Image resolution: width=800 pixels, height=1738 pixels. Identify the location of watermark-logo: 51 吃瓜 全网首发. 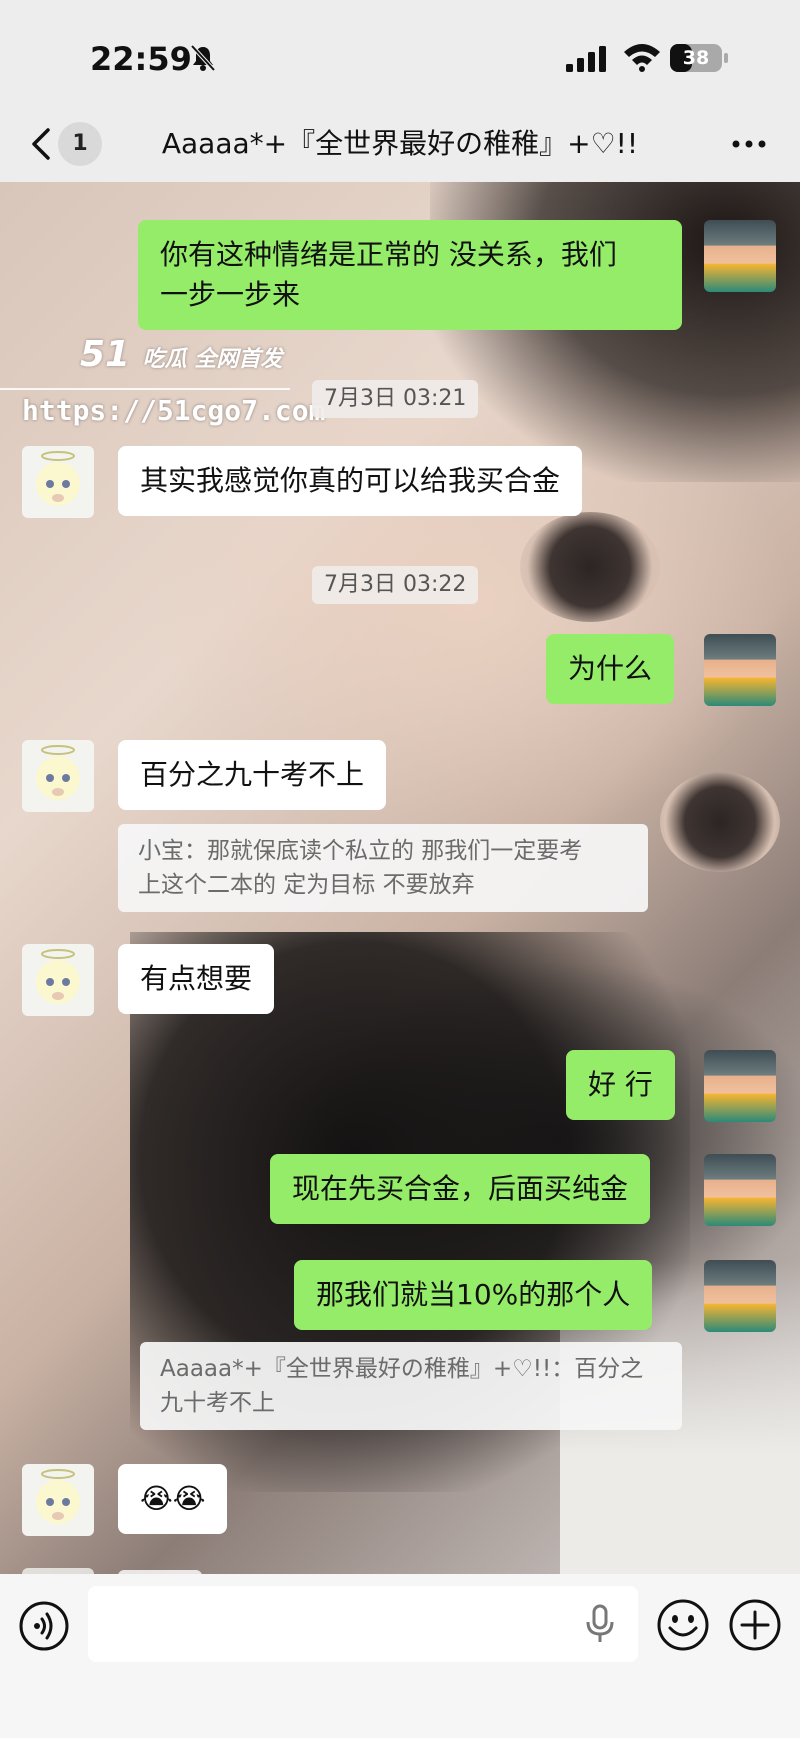
(181, 354).